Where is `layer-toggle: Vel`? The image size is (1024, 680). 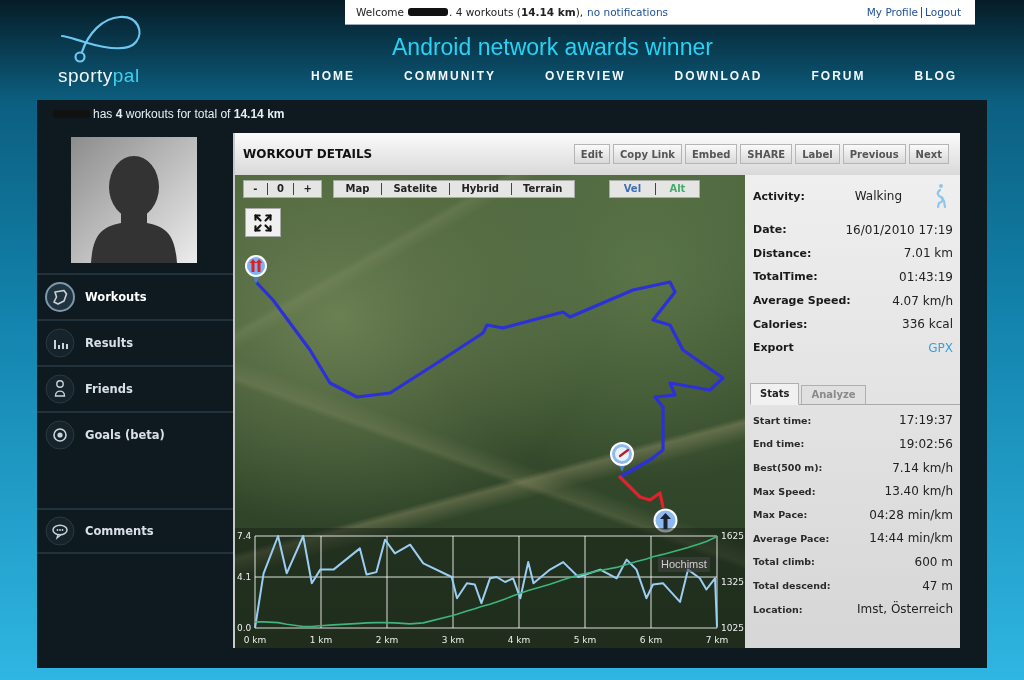
layer-toggle: Vel is located at coordinates (632, 189).